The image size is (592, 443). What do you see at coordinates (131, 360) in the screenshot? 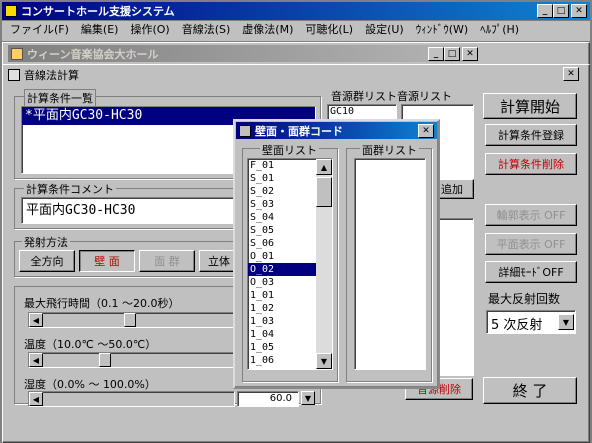
I see `temperature-slider: ◀` at bounding box center [131, 360].